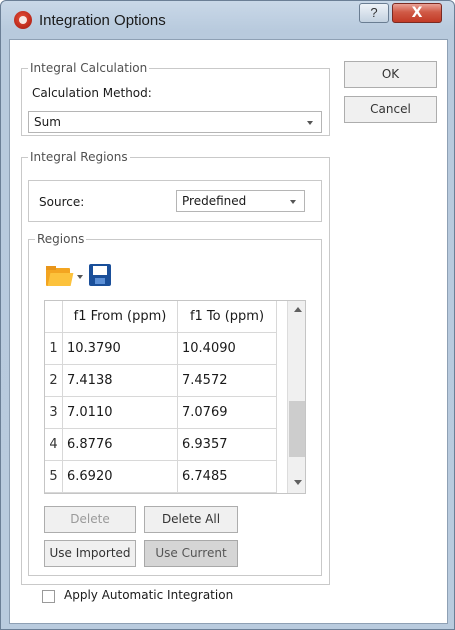  Describe the element at coordinates (227, 477) in the screenshot. I see `table-cell-to: 6.7485` at that location.